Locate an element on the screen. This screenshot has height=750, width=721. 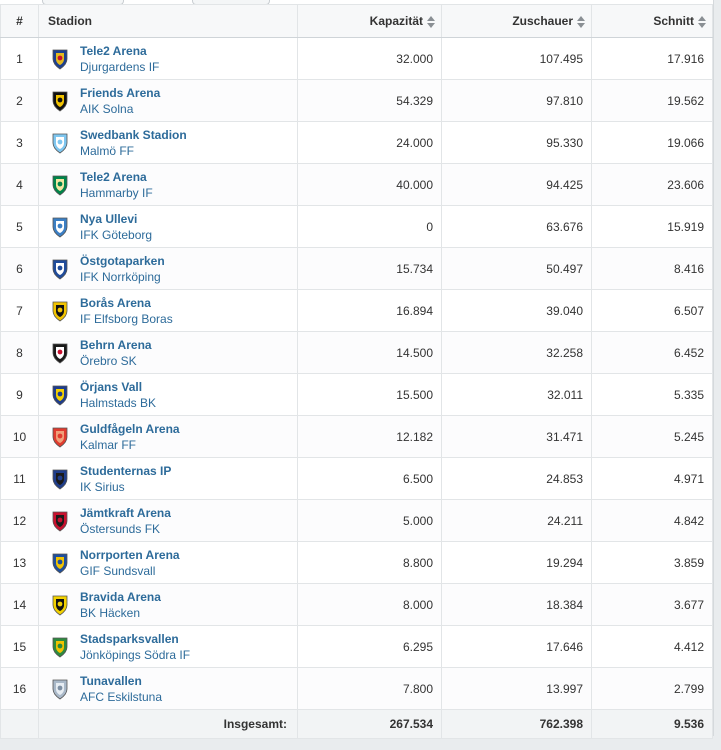
average-cell: 8.416 is located at coordinates (652, 268).